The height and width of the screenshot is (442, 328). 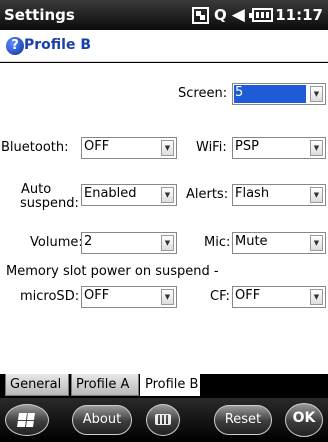 I want to click on bluetooth-label: Bluetooth:, so click(x=35, y=147).